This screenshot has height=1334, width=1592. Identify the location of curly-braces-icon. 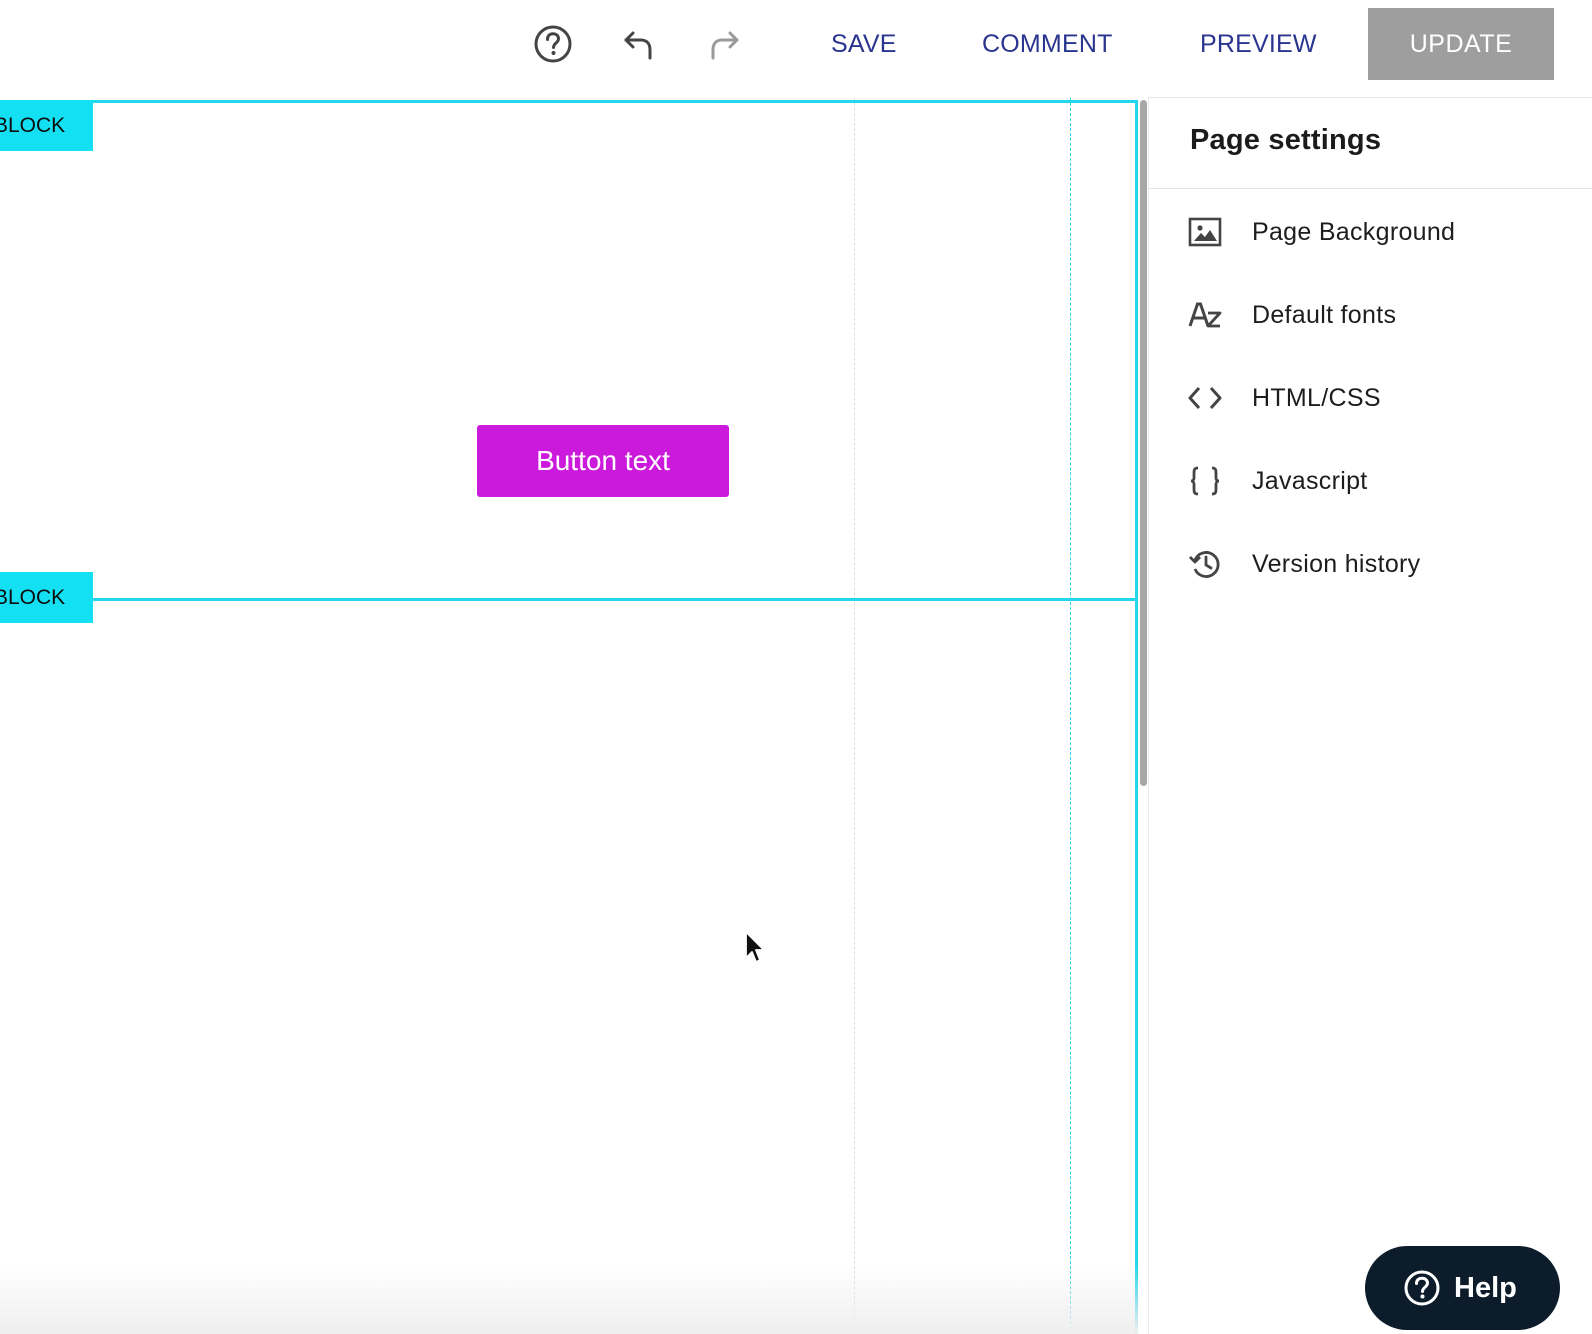
(1205, 481).